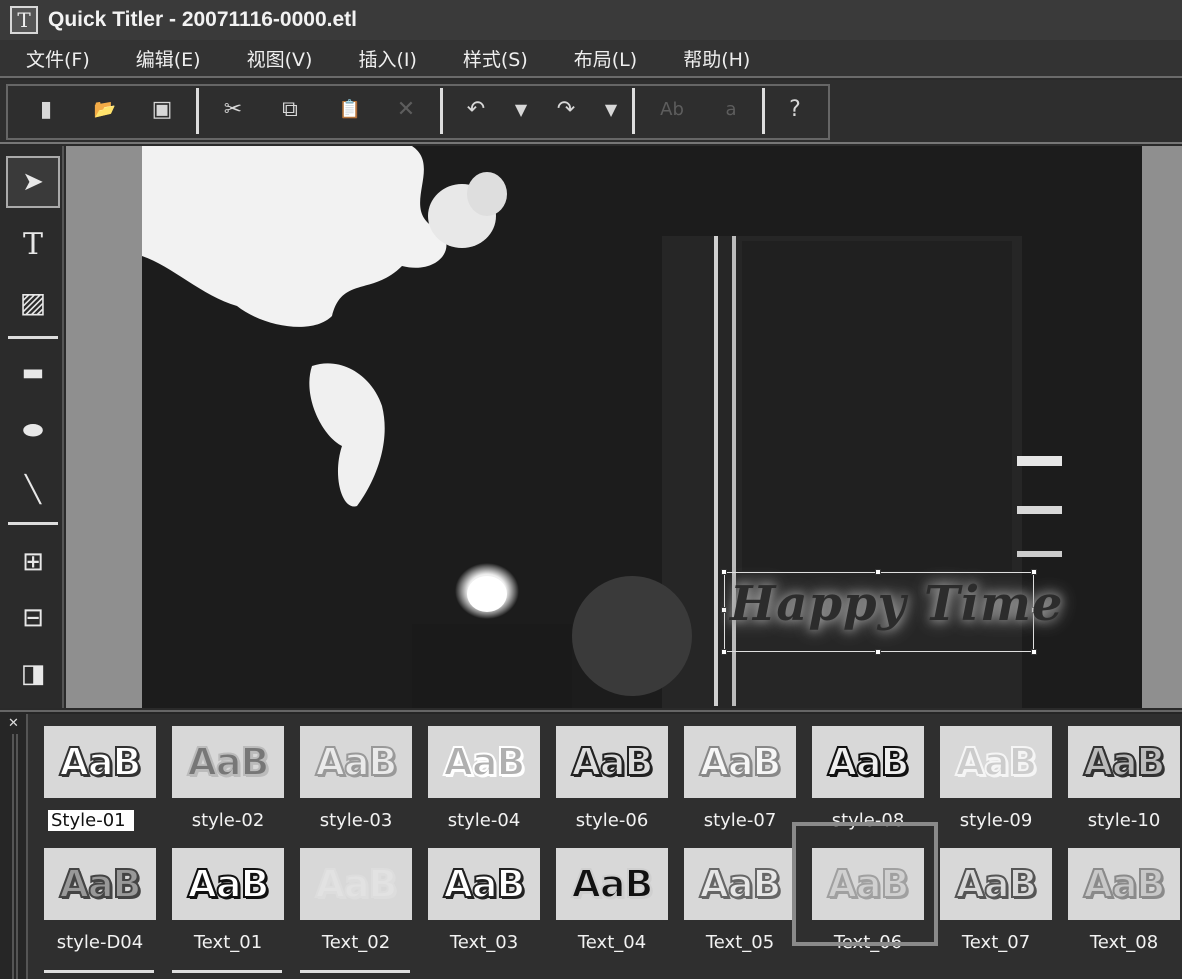 This screenshot has width=1182, height=979. What do you see at coordinates (996, 942) in the screenshot?
I see `style-label: Text_07` at bounding box center [996, 942].